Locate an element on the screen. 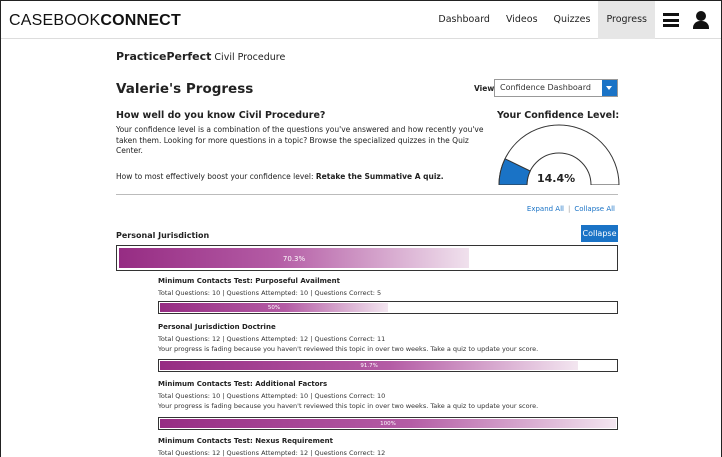  user-icon is located at coordinates (701, 20).